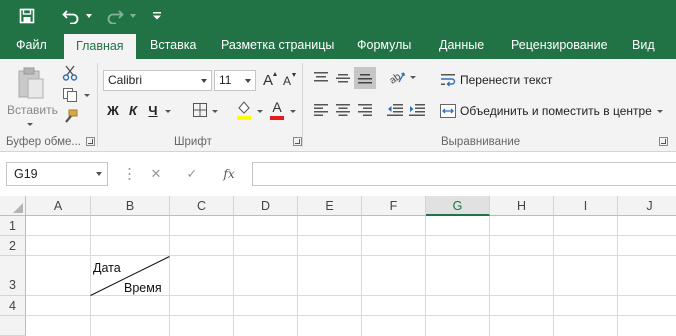 Image resolution: width=676 pixels, height=336 pixels. I want to click on column-header-B: B, so click(130, 206).